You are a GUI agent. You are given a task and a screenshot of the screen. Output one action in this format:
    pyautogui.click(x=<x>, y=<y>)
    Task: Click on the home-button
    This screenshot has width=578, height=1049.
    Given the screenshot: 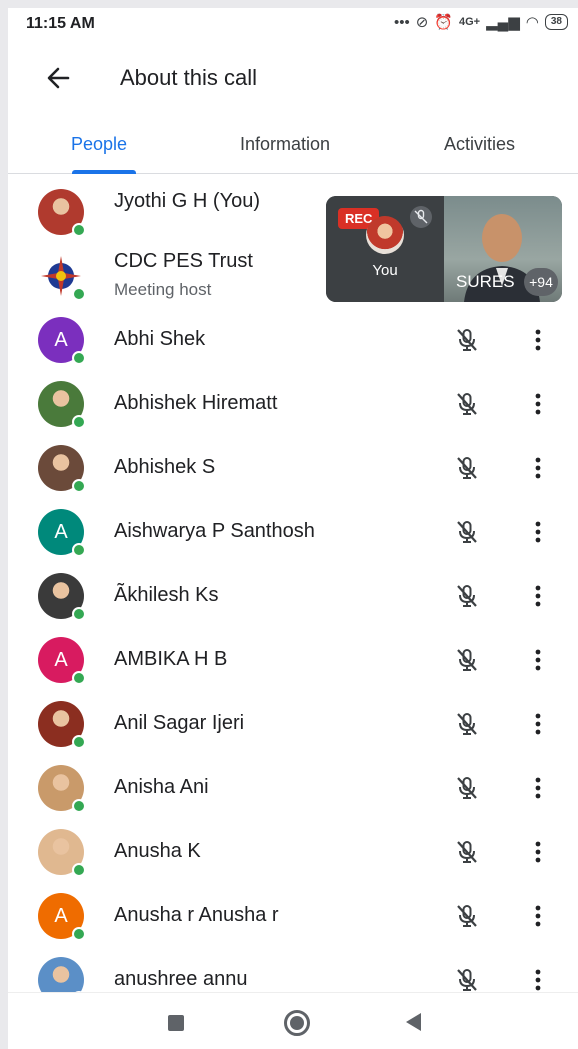 What is the action you would take?
    pyautogui.click(x=297, y=1023)
    